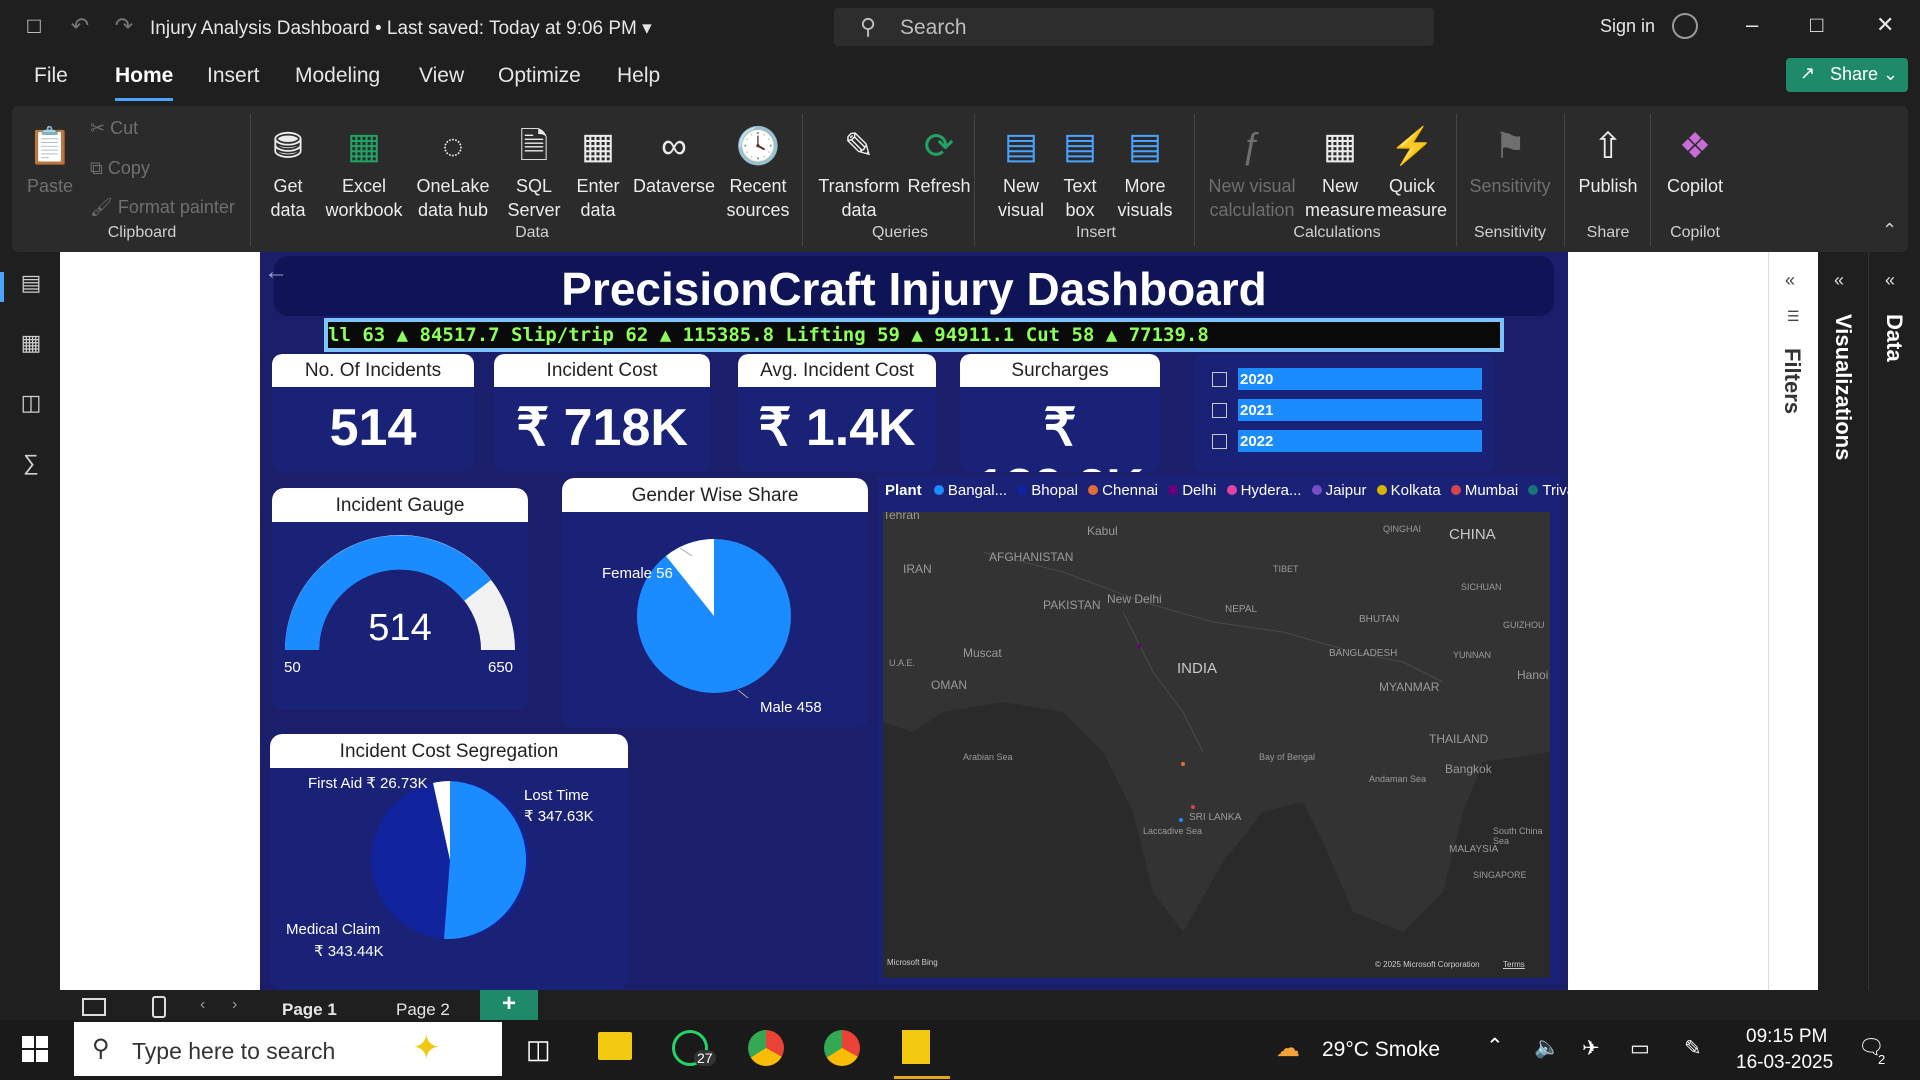 This screenshot has width=1920, height=1080. What do you see at coordinates (598, 170) in the screenshot?
I see `enter-data-button: ▦ Enter data` at bounding box center [598, 170].